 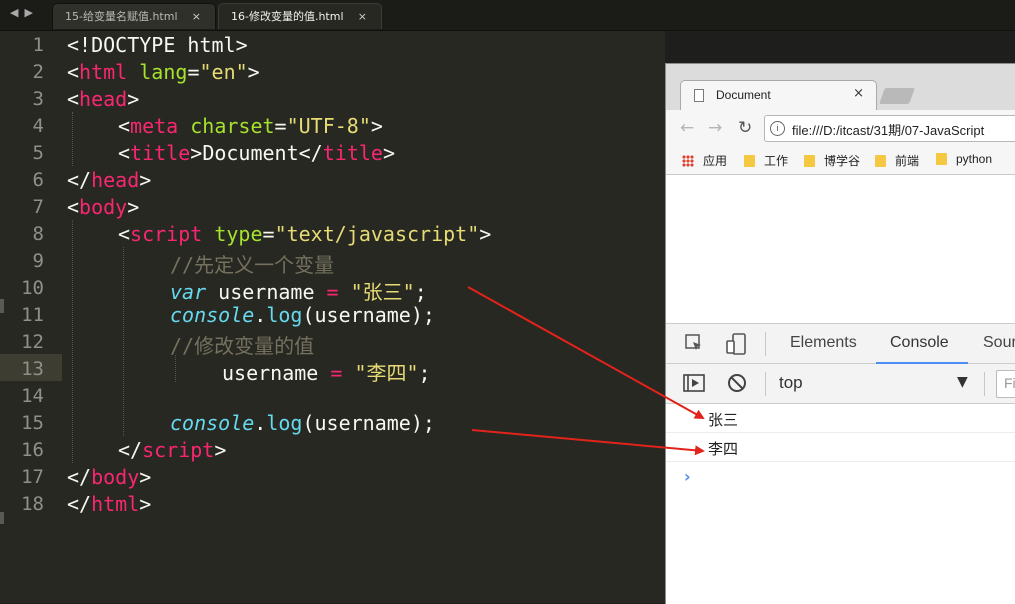 What do you see at coordinates (256, 153) in the screenshot?
I see `code-line-5: <title>Document</title>` at bounding box center [256, 153].